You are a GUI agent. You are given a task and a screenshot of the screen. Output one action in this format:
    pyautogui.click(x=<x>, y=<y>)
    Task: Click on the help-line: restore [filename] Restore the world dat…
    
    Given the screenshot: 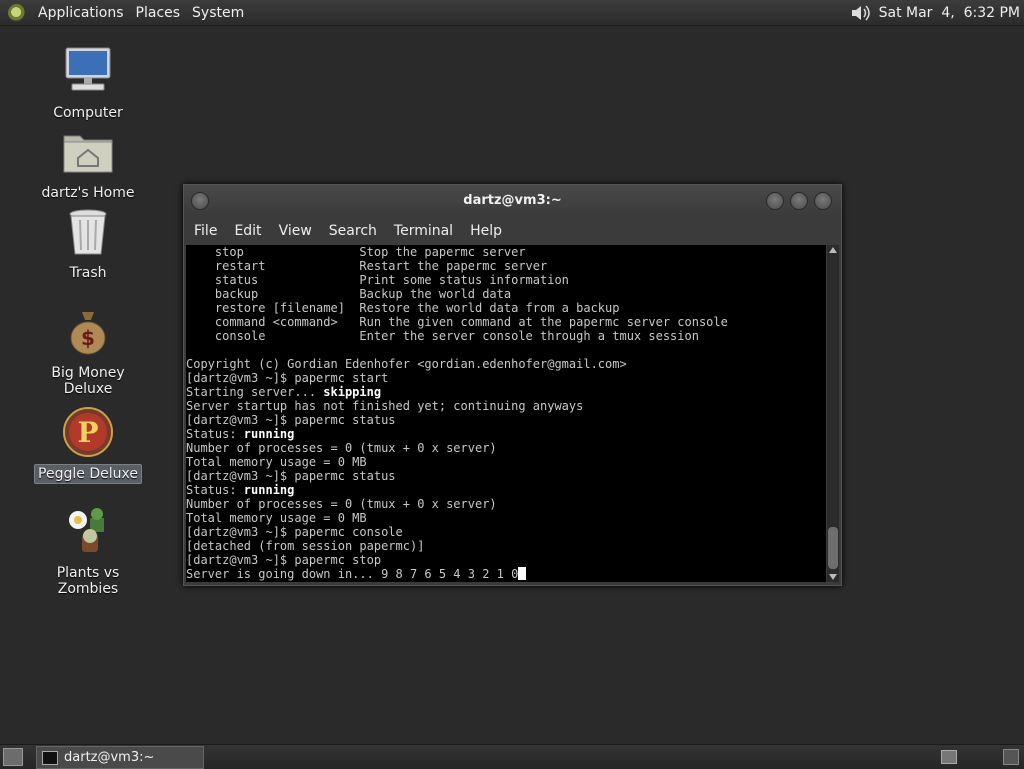 What is the action you would take?
    pyautogui.click(x=403, y=308)
    